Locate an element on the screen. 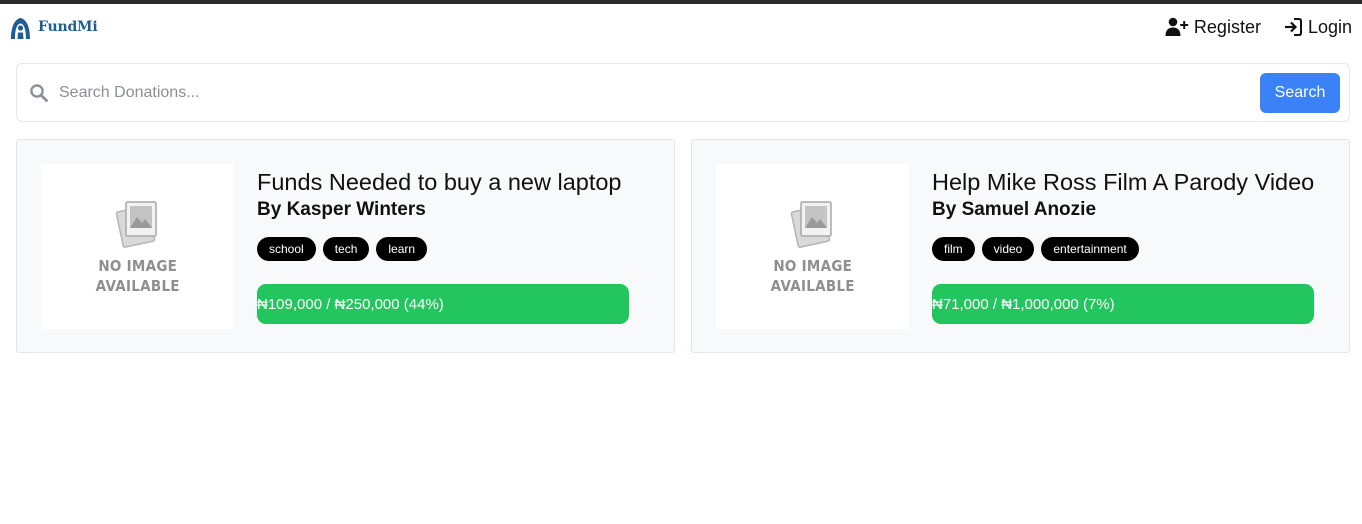 The width and height of the screenshot is (1362, 524). campaign-title: Help Mike Ross Film A Parody Video is located at coordinates (1123, 182).